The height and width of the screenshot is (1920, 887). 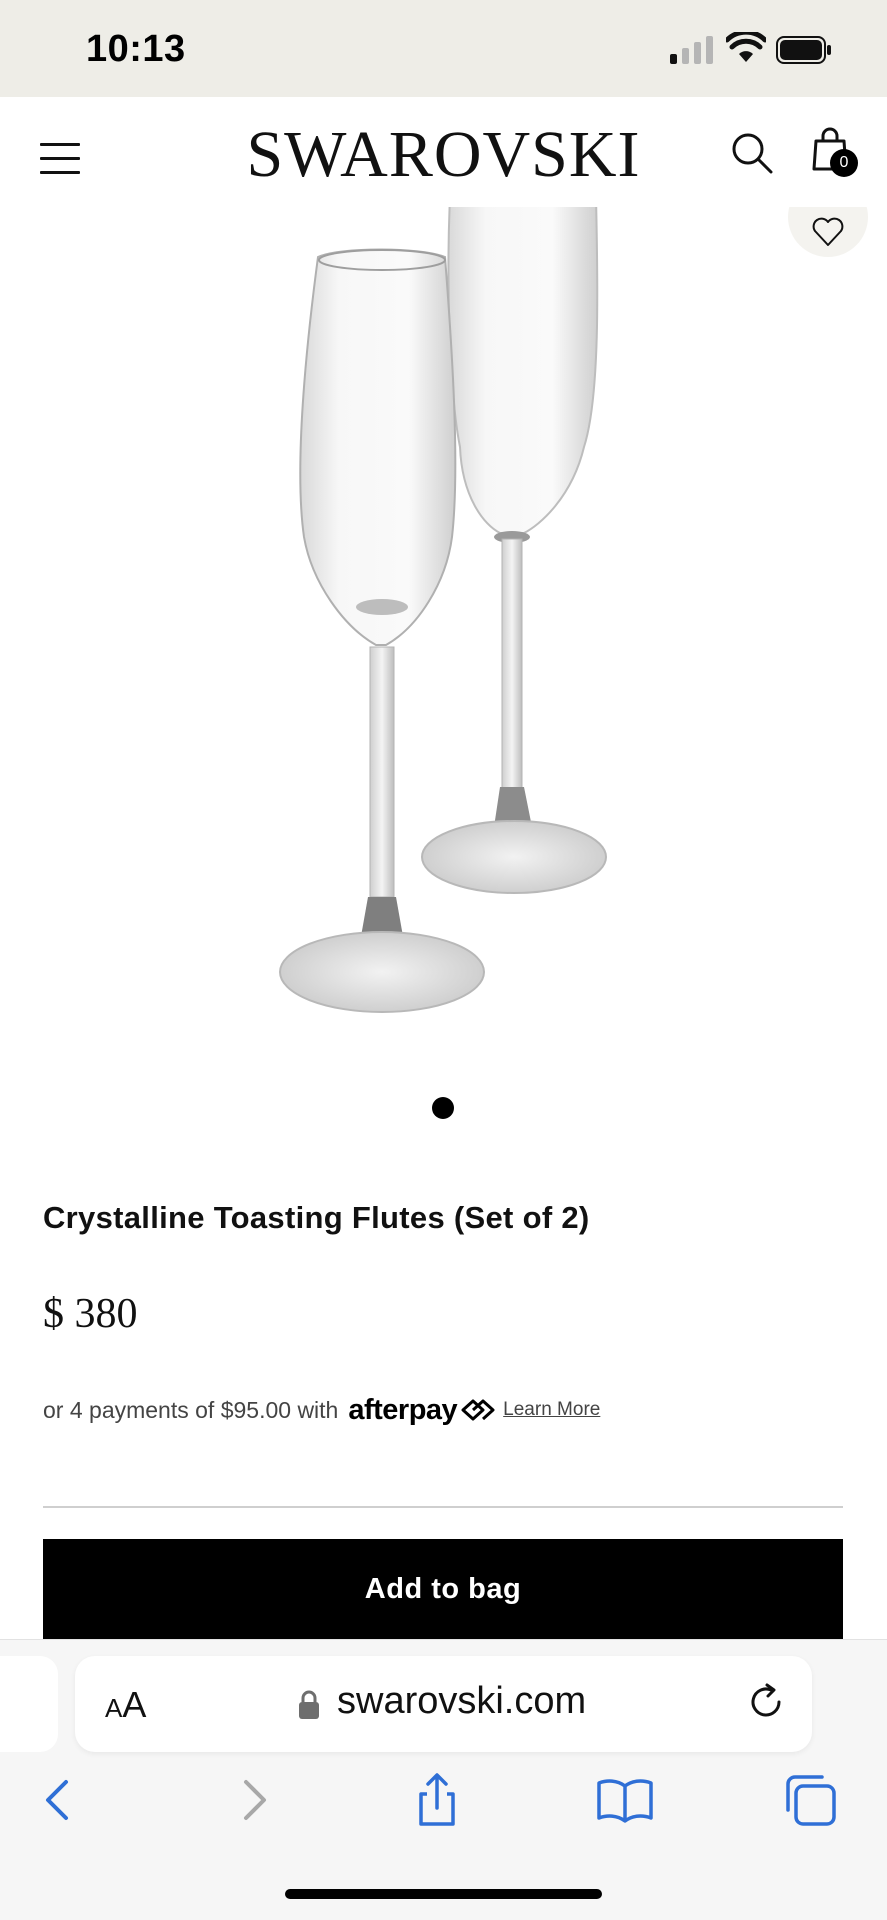 I want to click on afterpay-brand: afterpay, so click(x=403, y=1409).